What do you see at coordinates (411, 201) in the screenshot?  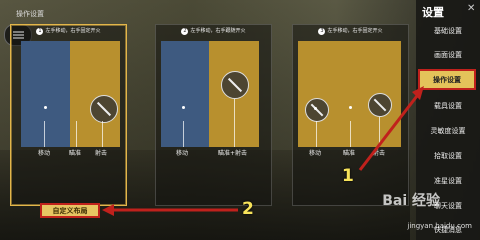 I see `watermark-logo: Bai 经验` at bounding box center [411, 201].